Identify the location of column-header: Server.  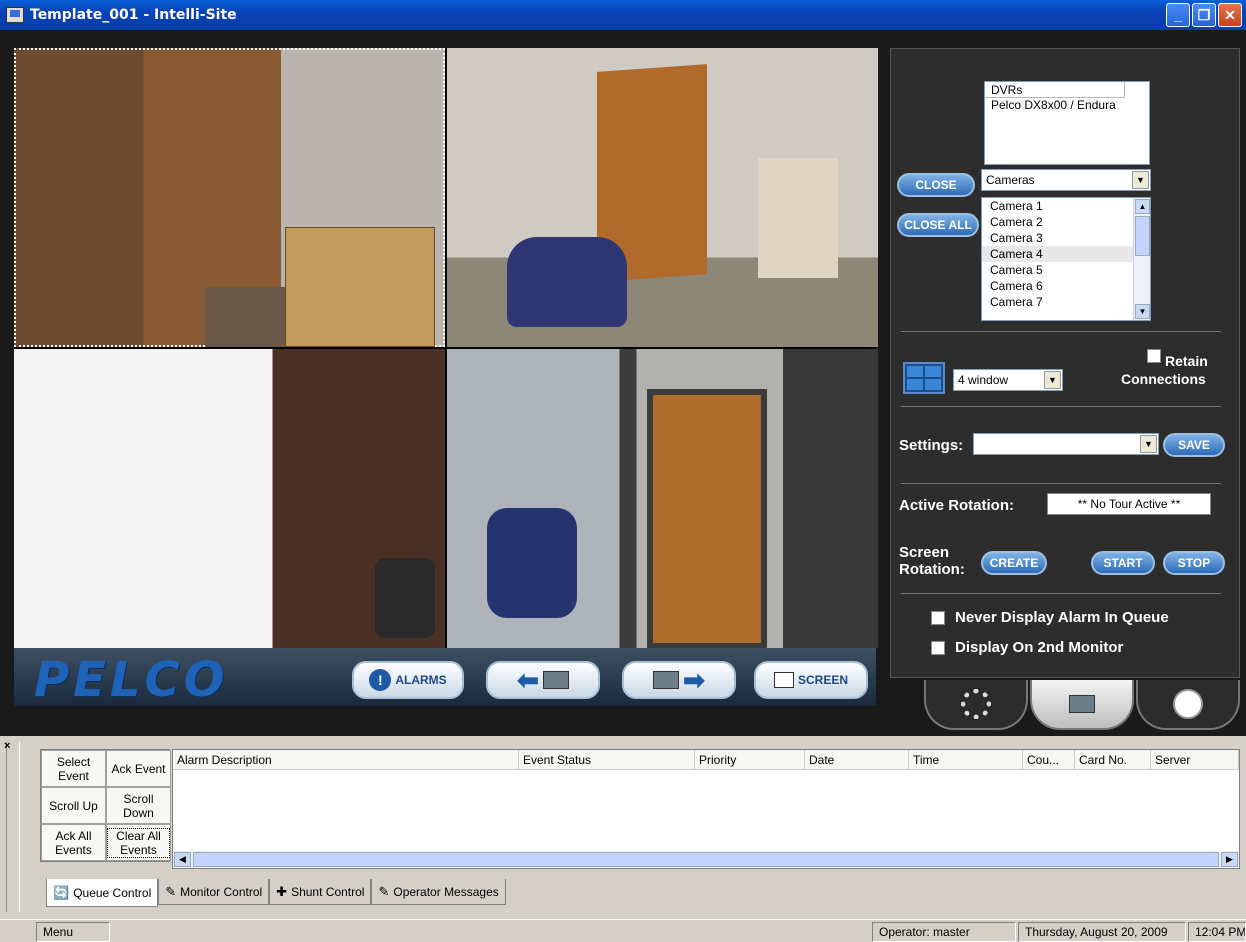
(1195, 760).